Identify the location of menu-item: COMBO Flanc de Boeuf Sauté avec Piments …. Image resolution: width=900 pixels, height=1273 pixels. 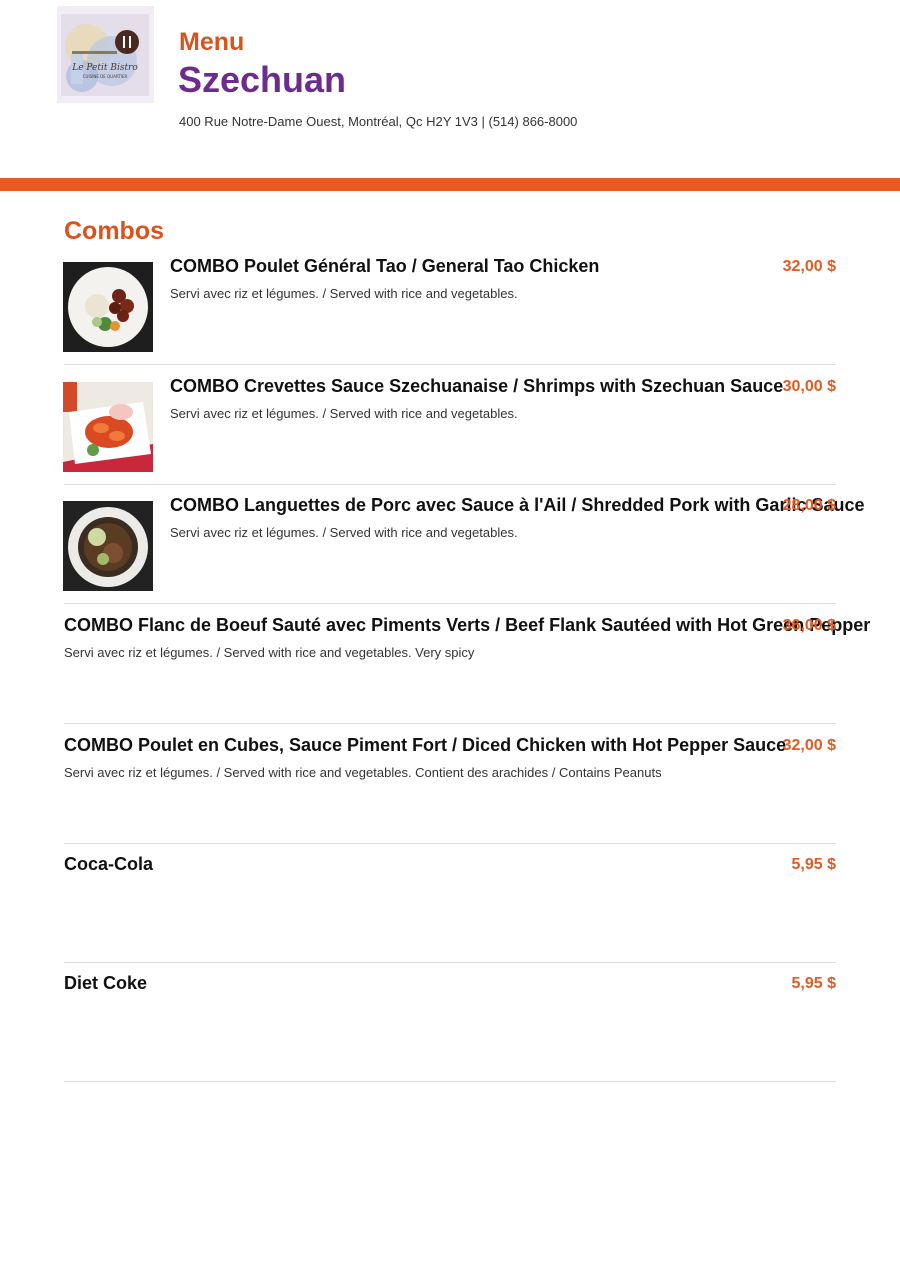
(467, 664).